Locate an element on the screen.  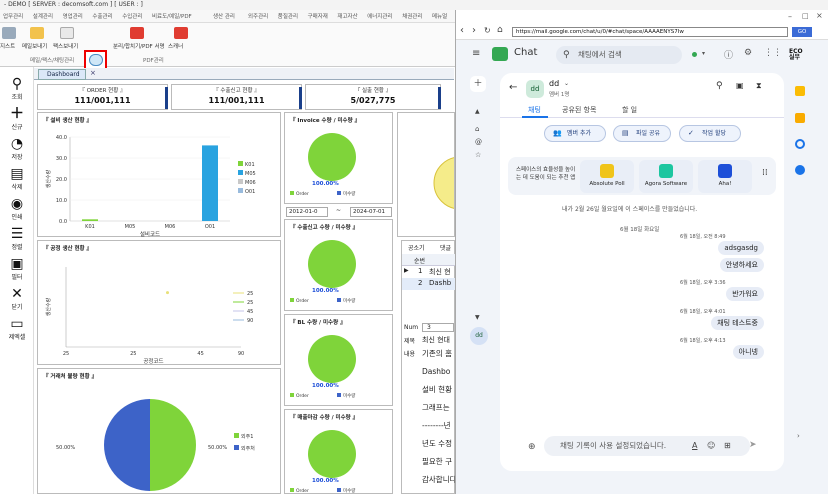
rail-home-icon: ⌂ is located at coordinates (477, 129).